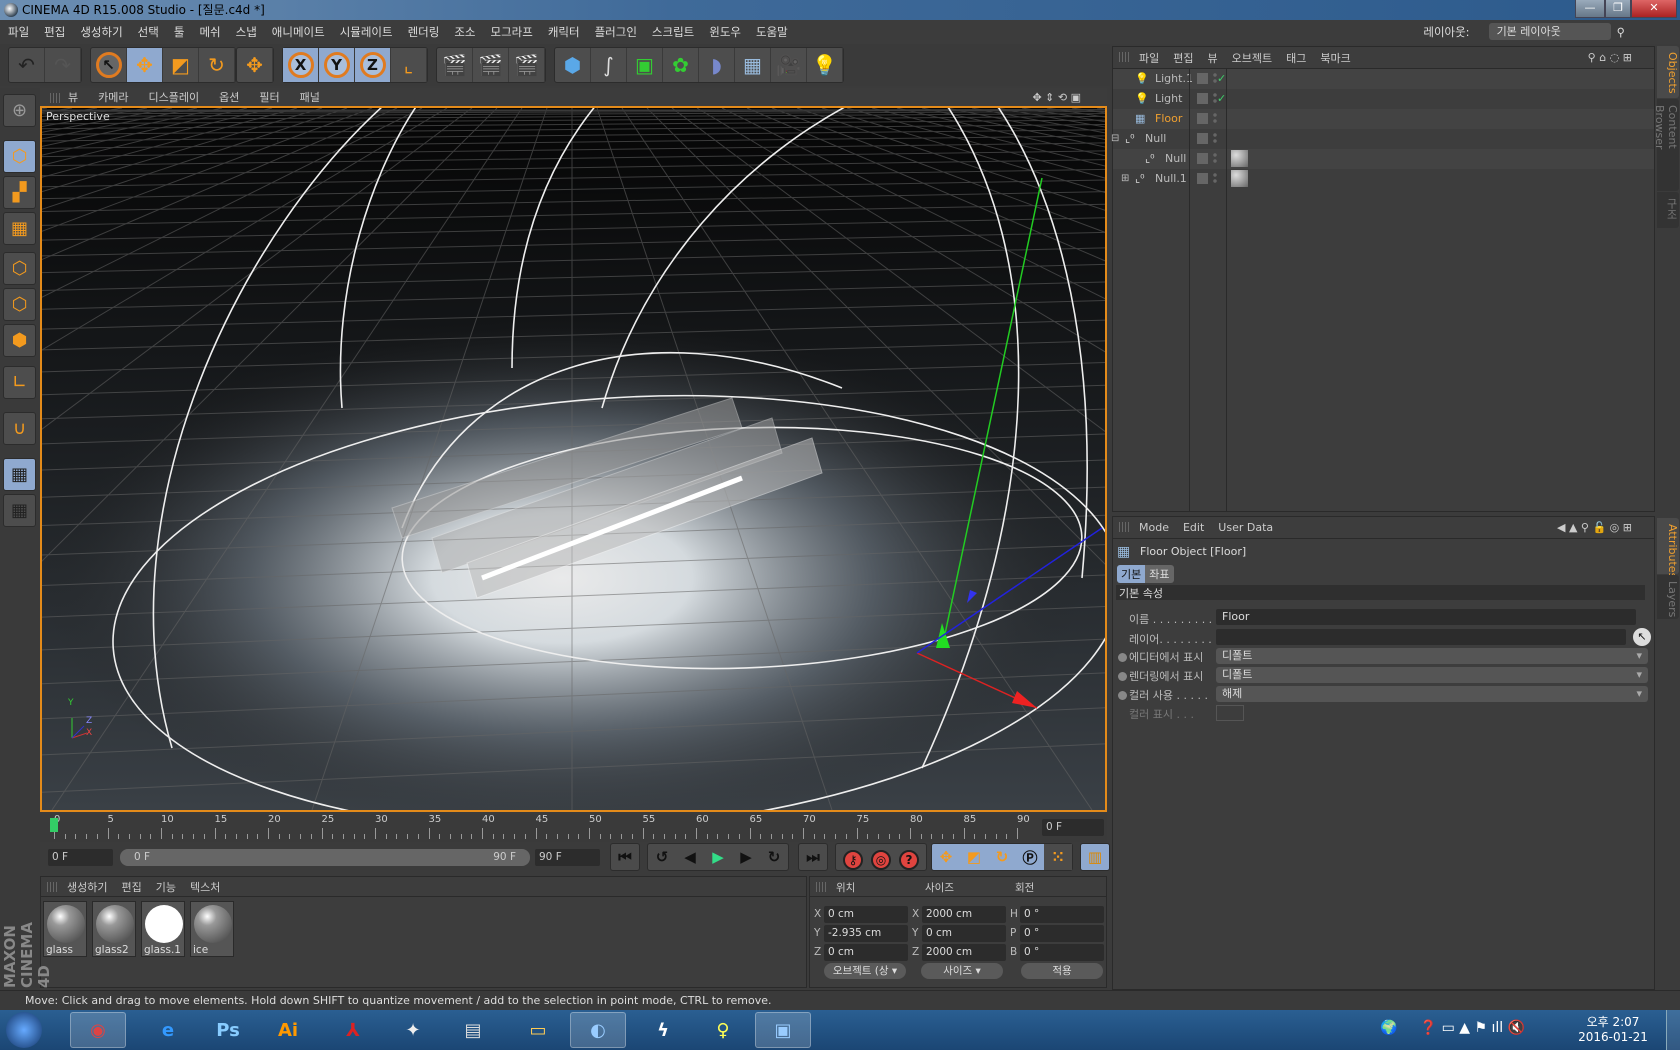 The height and width of the screenshot is (1050, 1680). Describe the element at coordinates (1002, 857) in the screenshot. I see `record-rotation-button: ↻` at that location.